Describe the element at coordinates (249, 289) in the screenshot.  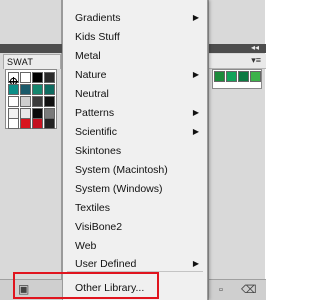
I see `delete-swatch-icon: ⌫` at that location.